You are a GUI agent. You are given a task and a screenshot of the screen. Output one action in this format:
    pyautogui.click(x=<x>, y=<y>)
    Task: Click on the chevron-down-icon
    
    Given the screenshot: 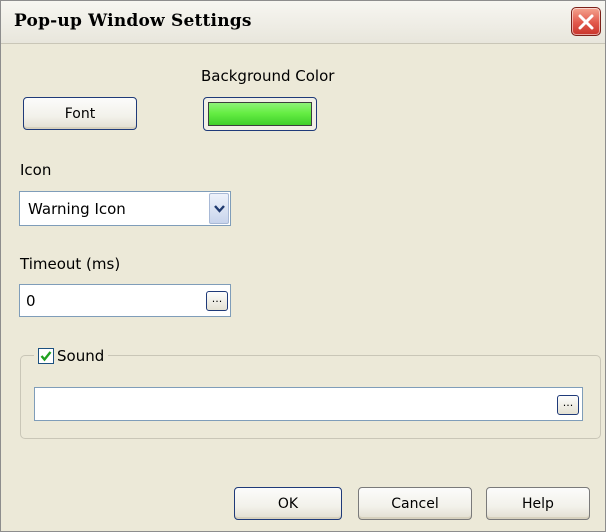 What is the action you would take?
    pyautogui.click(x=219, y=209)
    